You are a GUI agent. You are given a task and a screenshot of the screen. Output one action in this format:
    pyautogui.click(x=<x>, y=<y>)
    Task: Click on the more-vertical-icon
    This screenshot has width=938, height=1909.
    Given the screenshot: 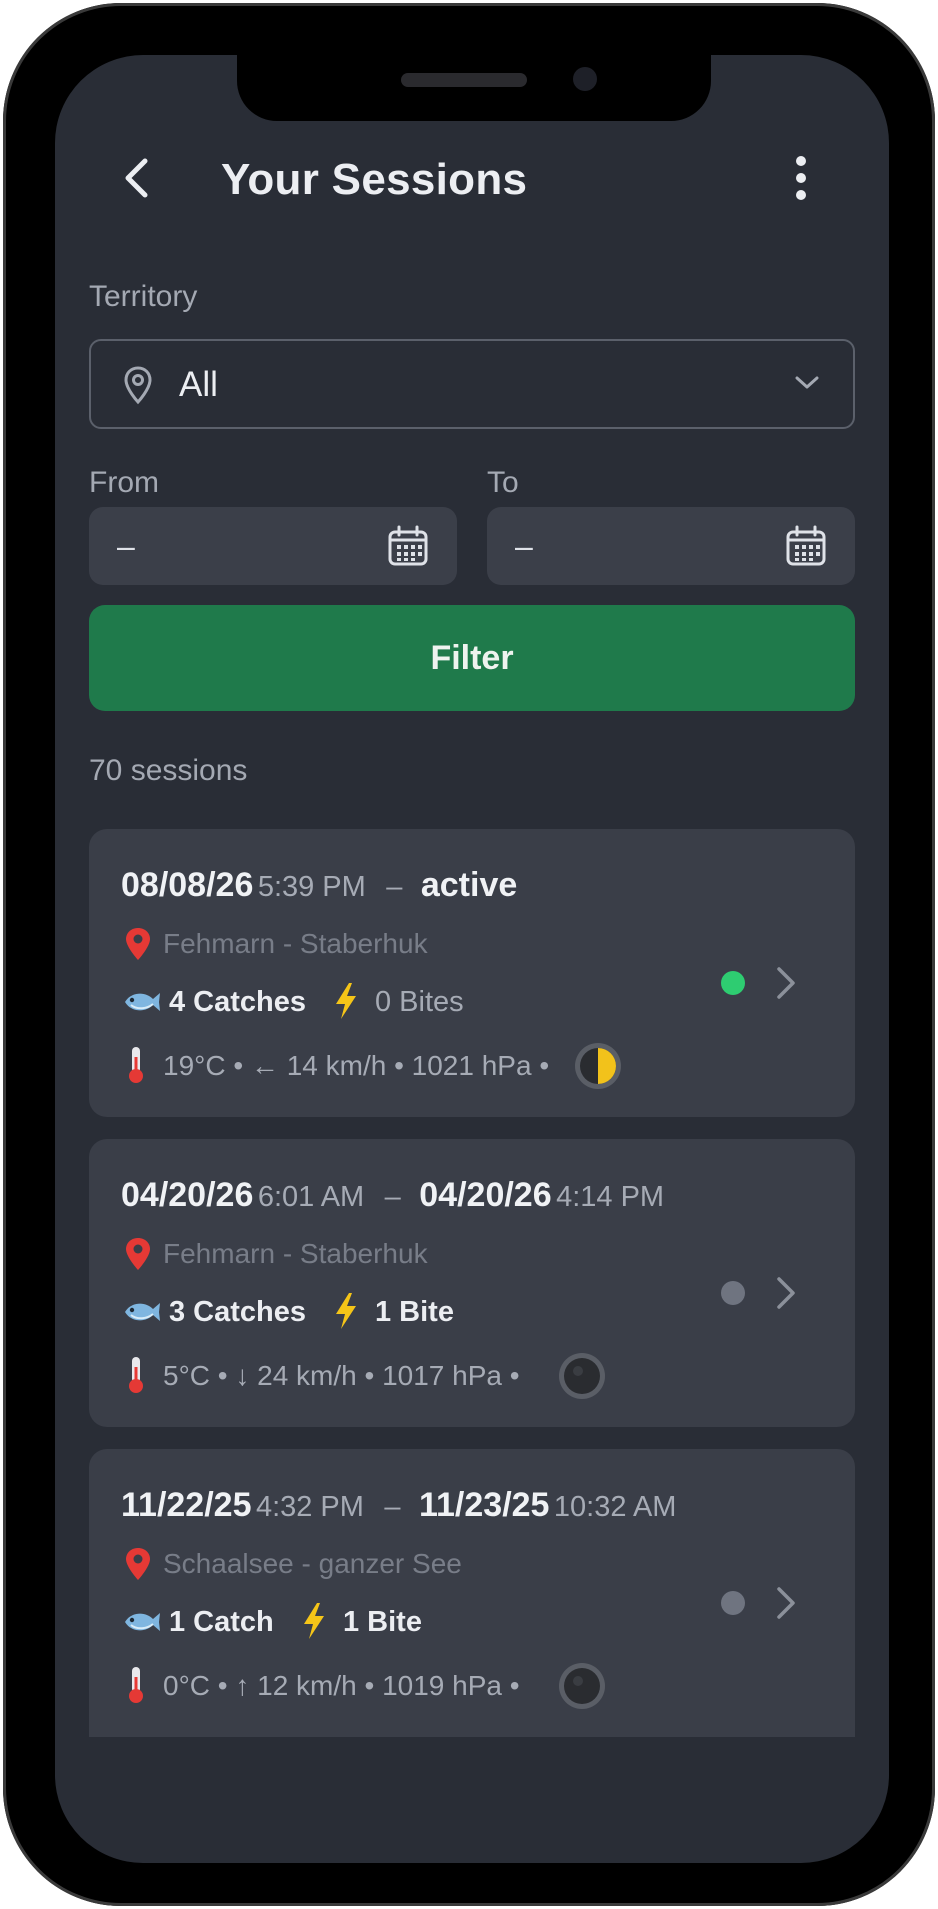 What is the action you would take?
    pyautogui.click(x=801, y=178)
    